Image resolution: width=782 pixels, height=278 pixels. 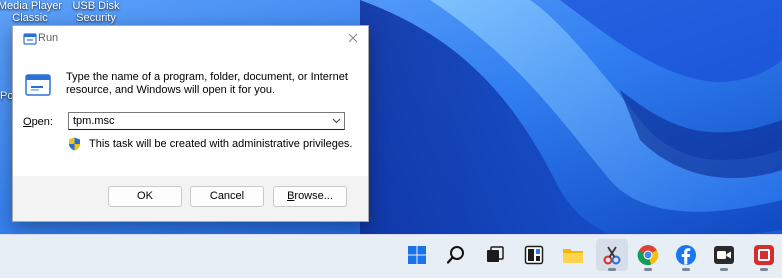 I want to click on close-button, so click(x=353, y=38).